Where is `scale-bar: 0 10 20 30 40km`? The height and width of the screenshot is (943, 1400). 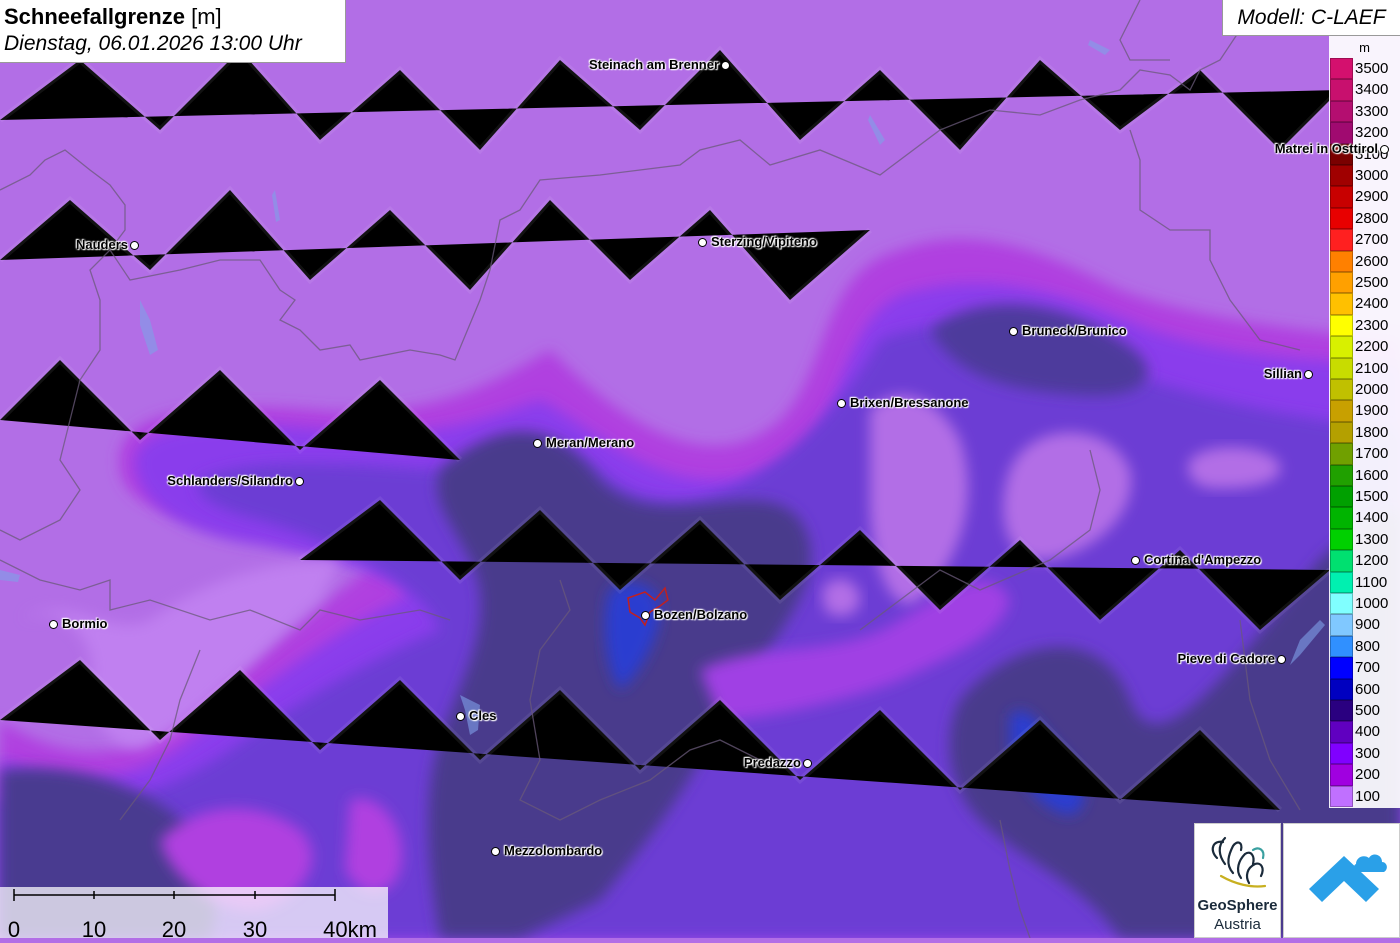
scale-bar: 0 10 20 30 40km is located at coordinates (194, 914).